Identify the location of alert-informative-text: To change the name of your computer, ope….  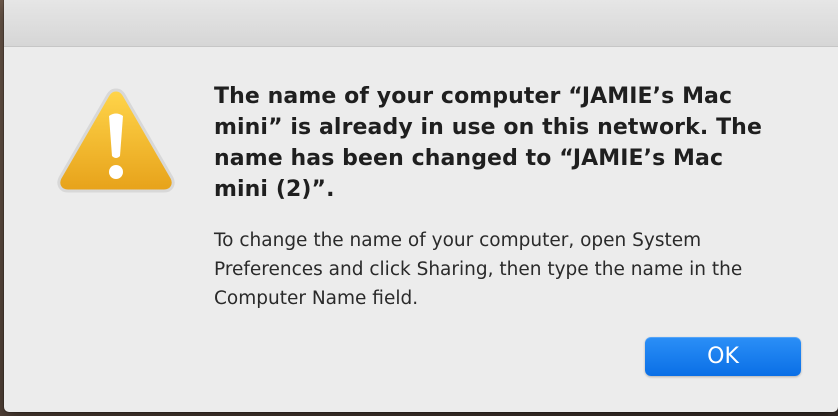
(478, 269).